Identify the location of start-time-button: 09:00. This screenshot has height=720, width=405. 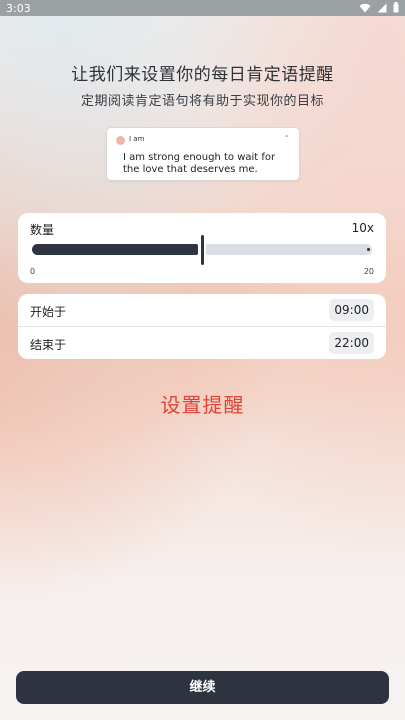
(351, 310).